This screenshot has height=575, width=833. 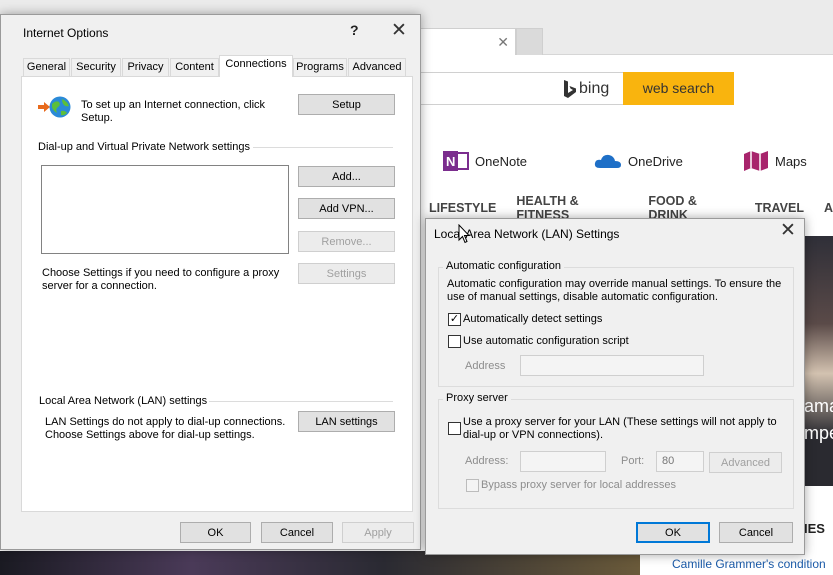 What do you see at coordinates (456, 161) in the screenshot?
I see `onenote-icon: N` at bounding box center [456, 161].